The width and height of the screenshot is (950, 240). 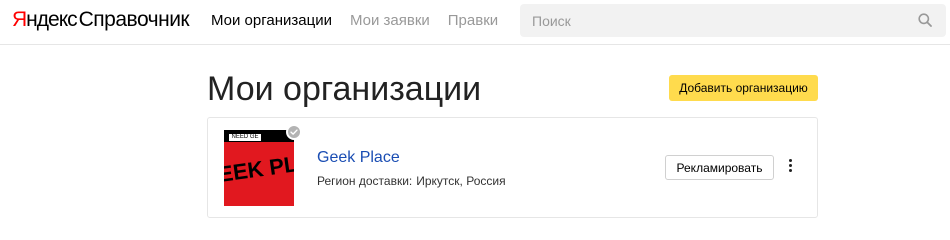 I want to click on nav-item-edits: Правки, so click(x=473, y=20).